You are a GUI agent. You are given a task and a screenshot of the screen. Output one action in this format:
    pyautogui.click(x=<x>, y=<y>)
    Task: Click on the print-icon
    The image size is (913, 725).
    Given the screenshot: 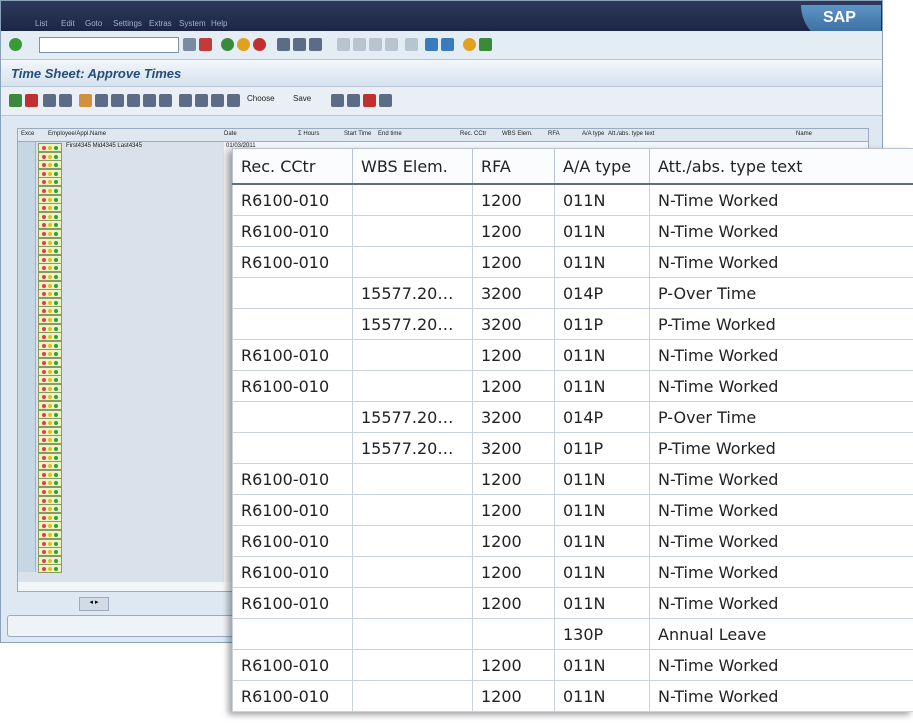 What is the action you would take?
    pyautogui.click(x=283, y=44)
    